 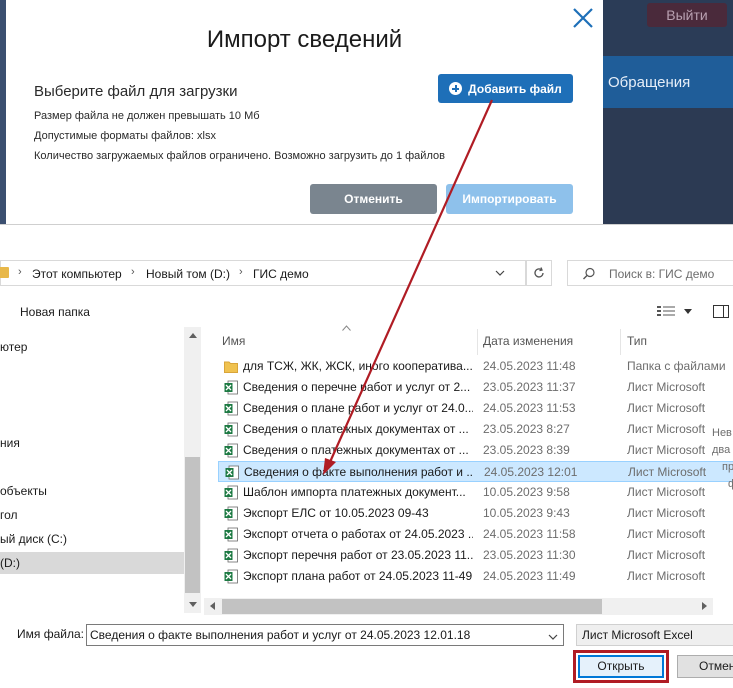 I want to click on refresh-icon, so click(x=539, y=272).